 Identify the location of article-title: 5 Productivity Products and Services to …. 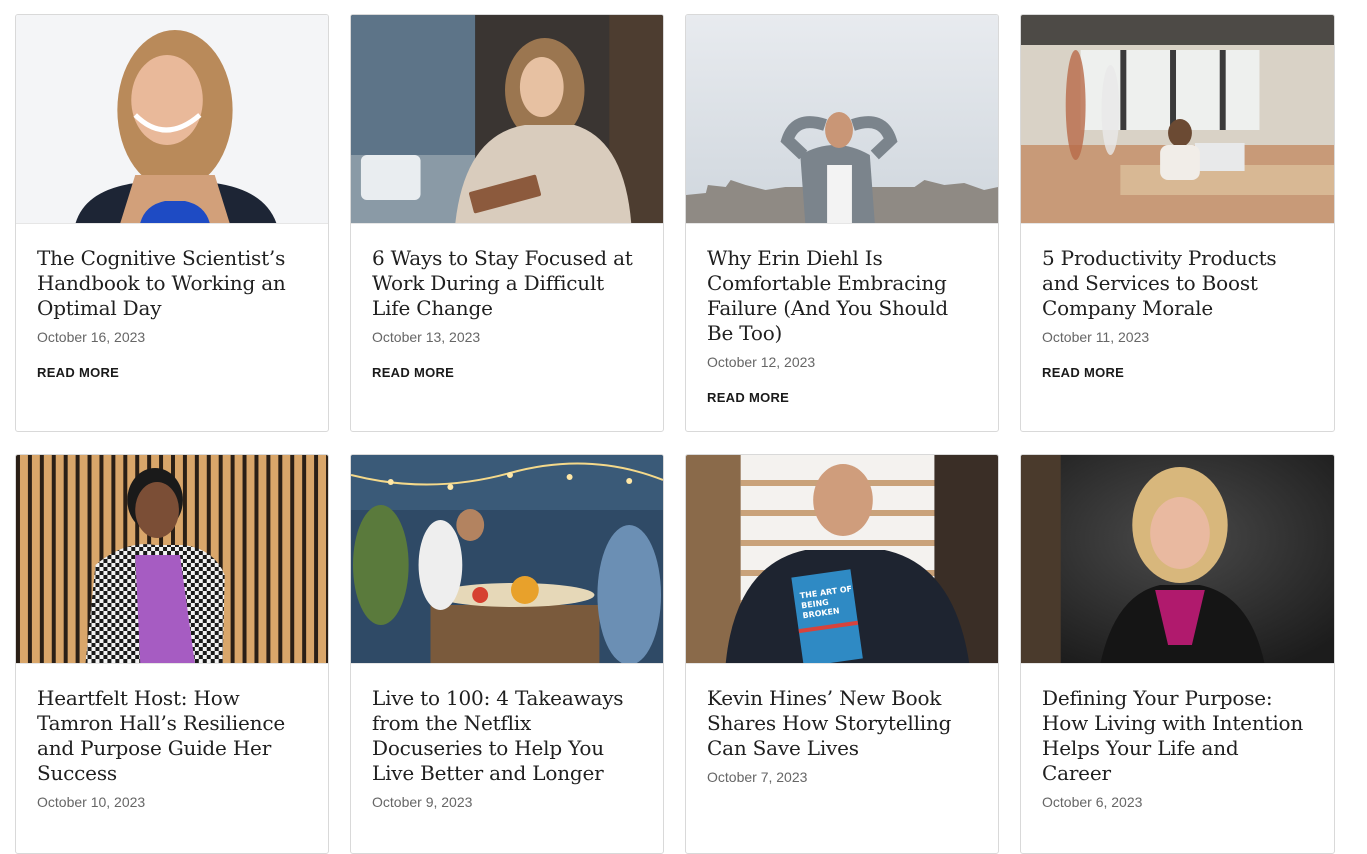
(1177, 283).